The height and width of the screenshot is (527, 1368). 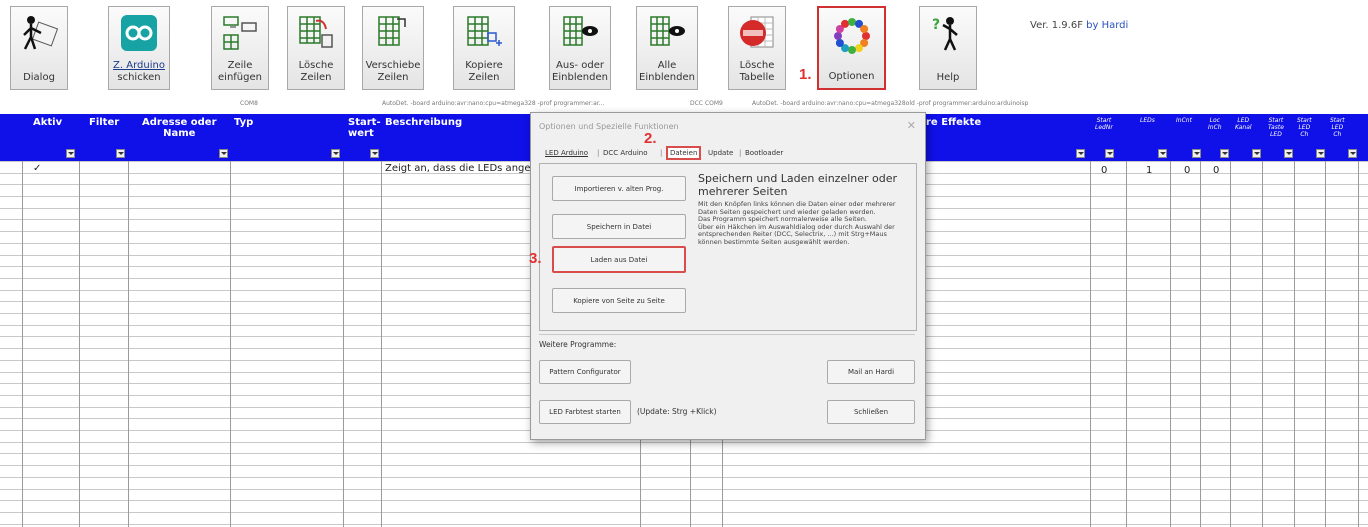 I want to click on copy-rows-icon, so click(x=484, y=31).